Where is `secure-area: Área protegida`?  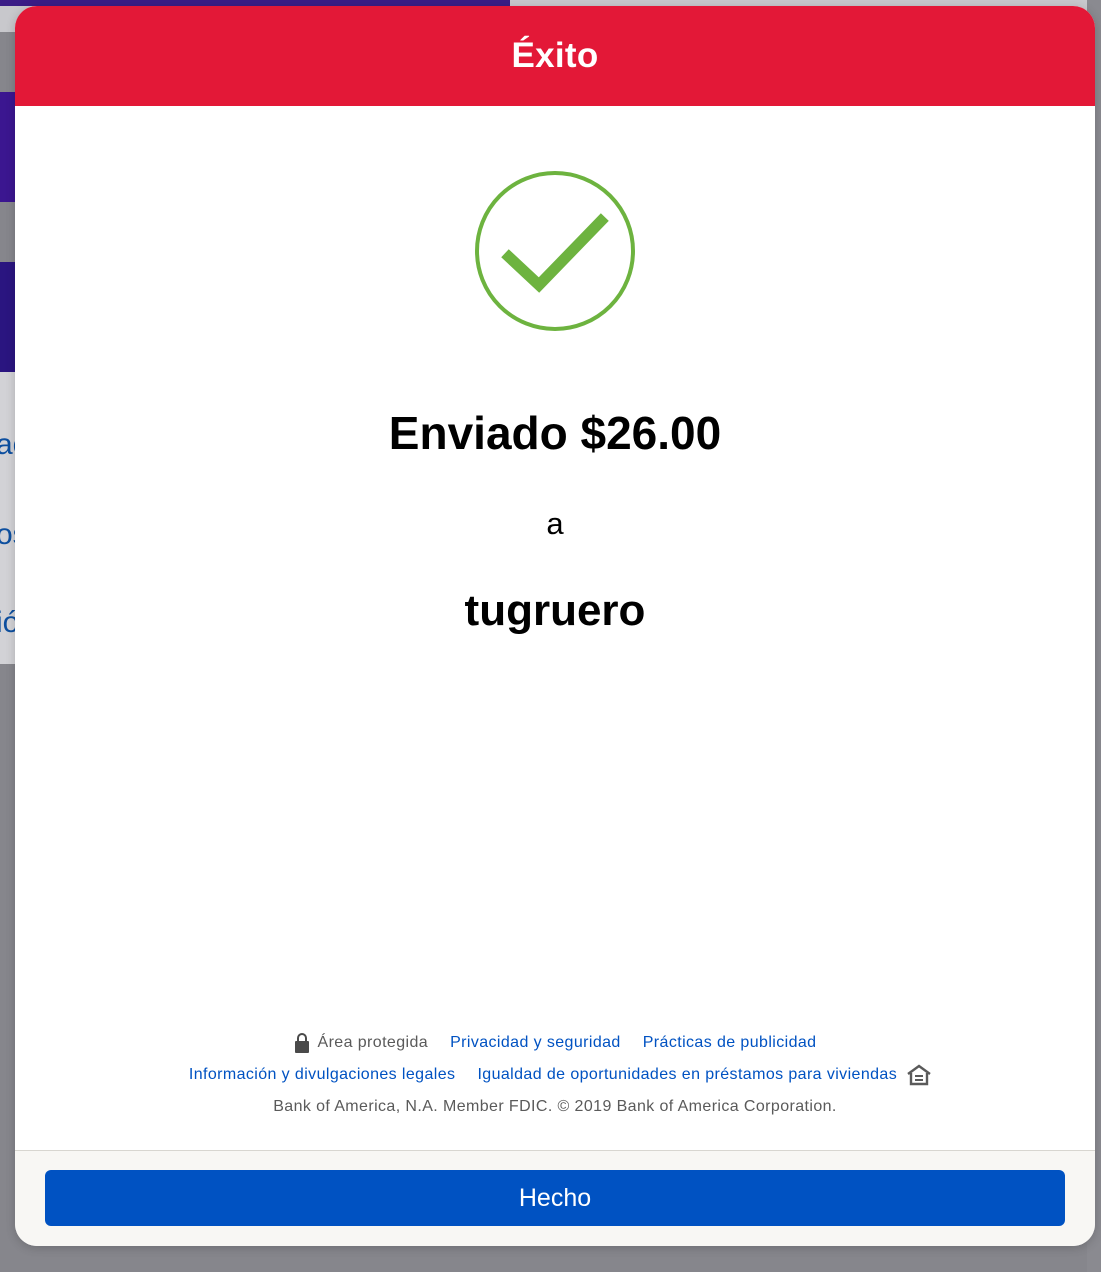
secure-area: Área protegida is located at coordinates (361, 1043).